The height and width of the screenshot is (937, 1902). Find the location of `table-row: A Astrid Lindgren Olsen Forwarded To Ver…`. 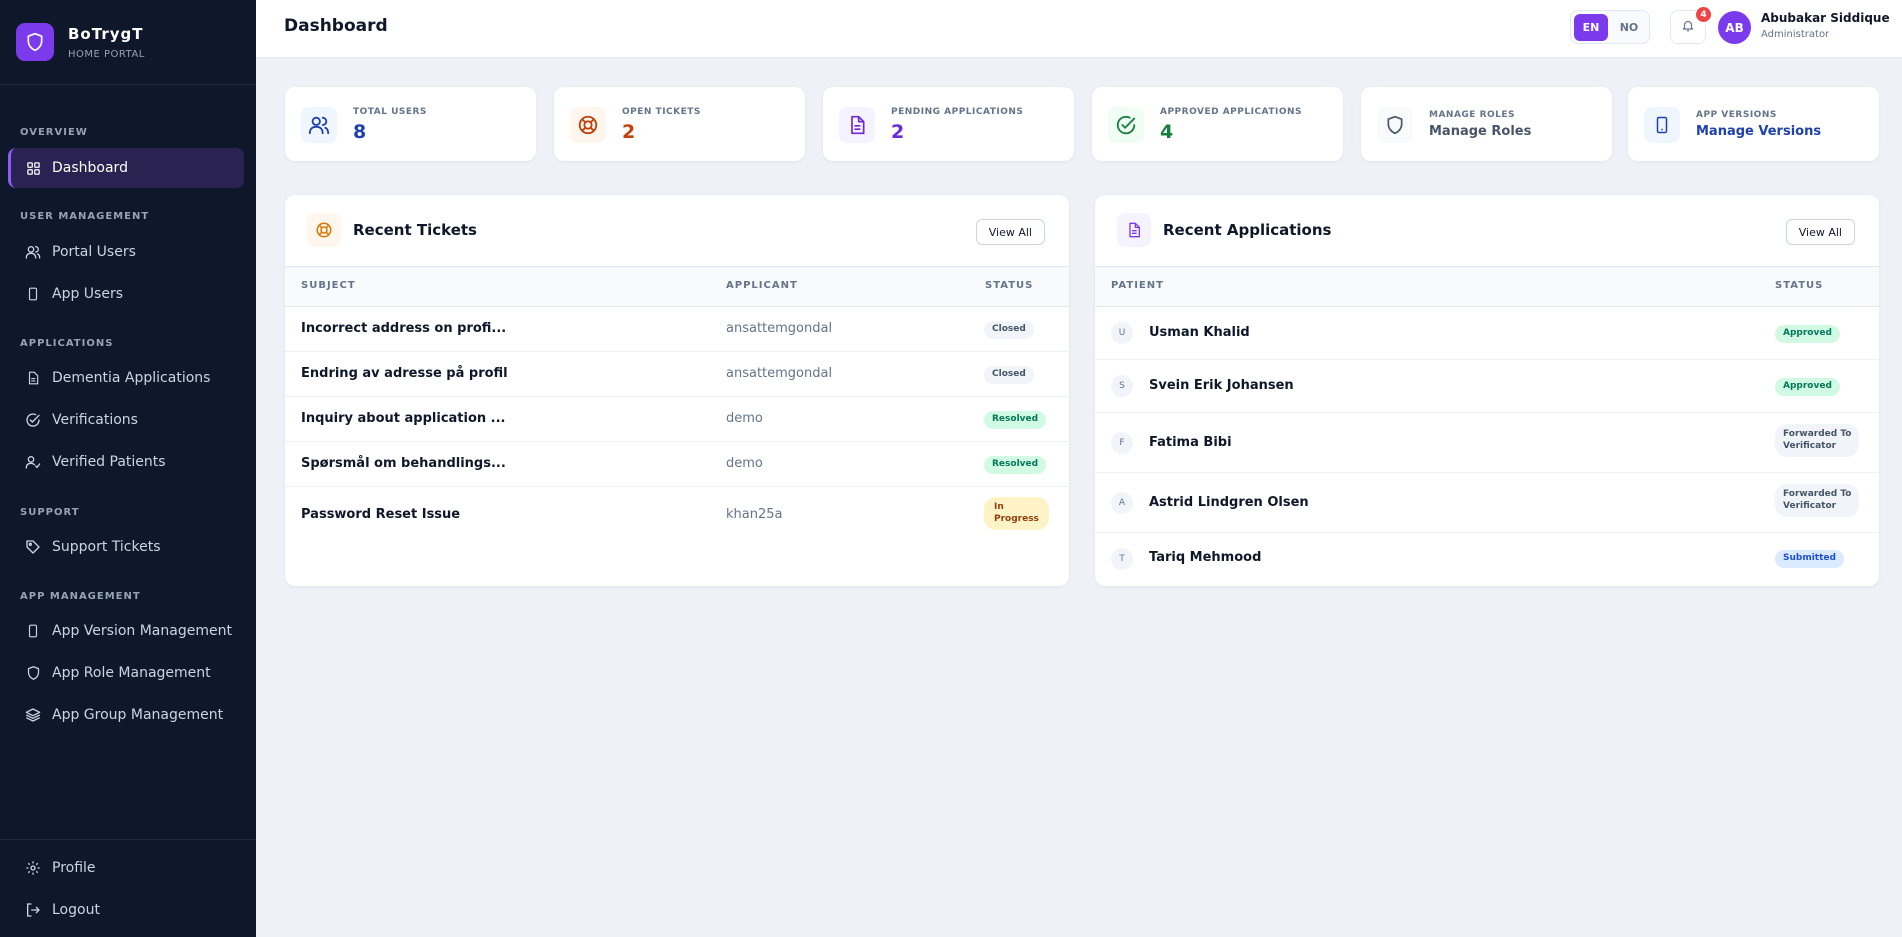

table-row: A Astrid Lindgren Olsen Forwarded To Ver… is located at coordinates (1487, 503).